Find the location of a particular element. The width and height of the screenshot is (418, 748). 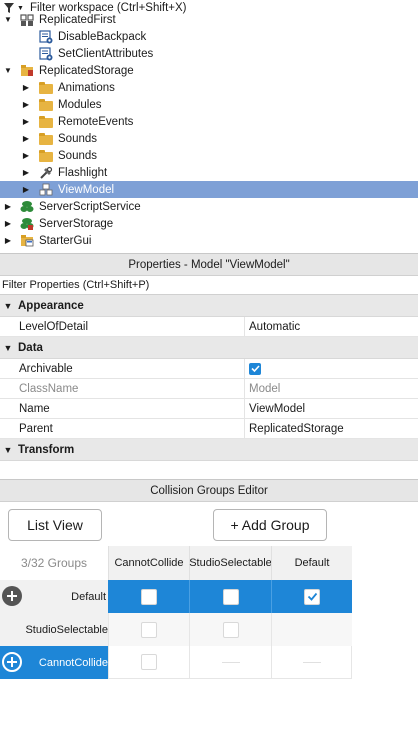

collision-title: Collision Groups Editor is located at coordinates (209, 491).